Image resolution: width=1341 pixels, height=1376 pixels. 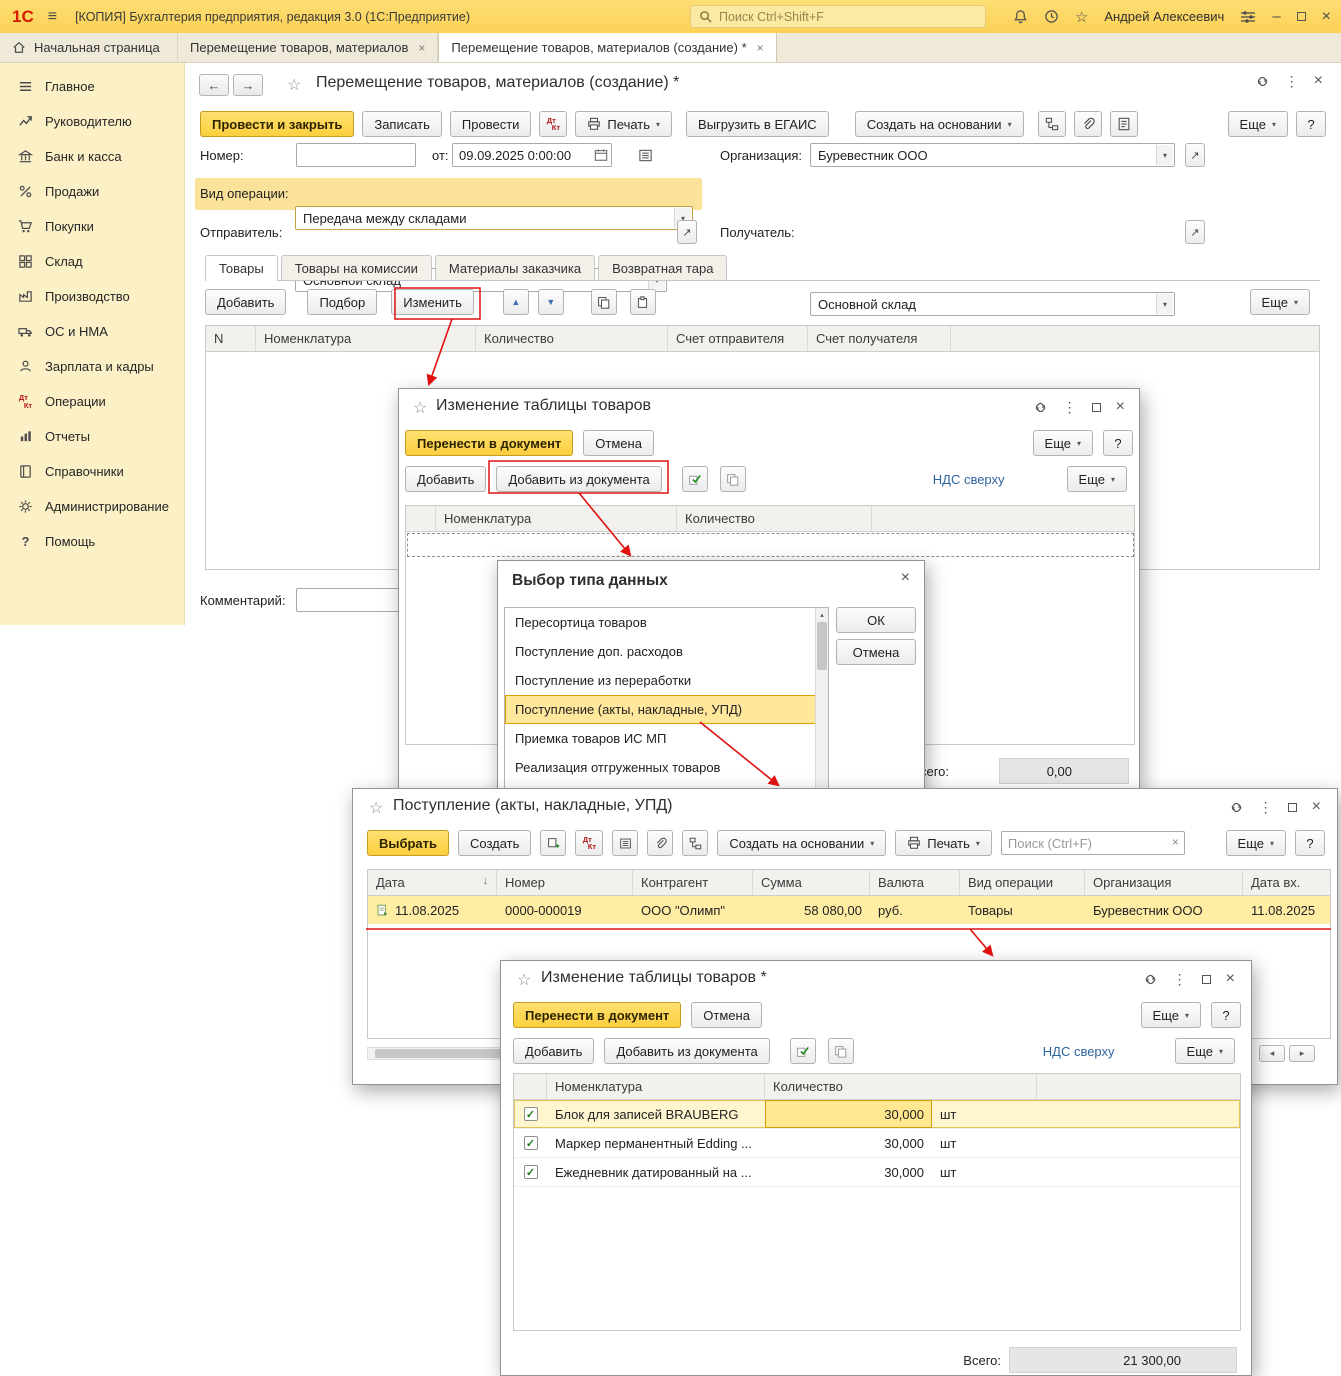 I want to click on reports-button, so click(x=1123, y=124).